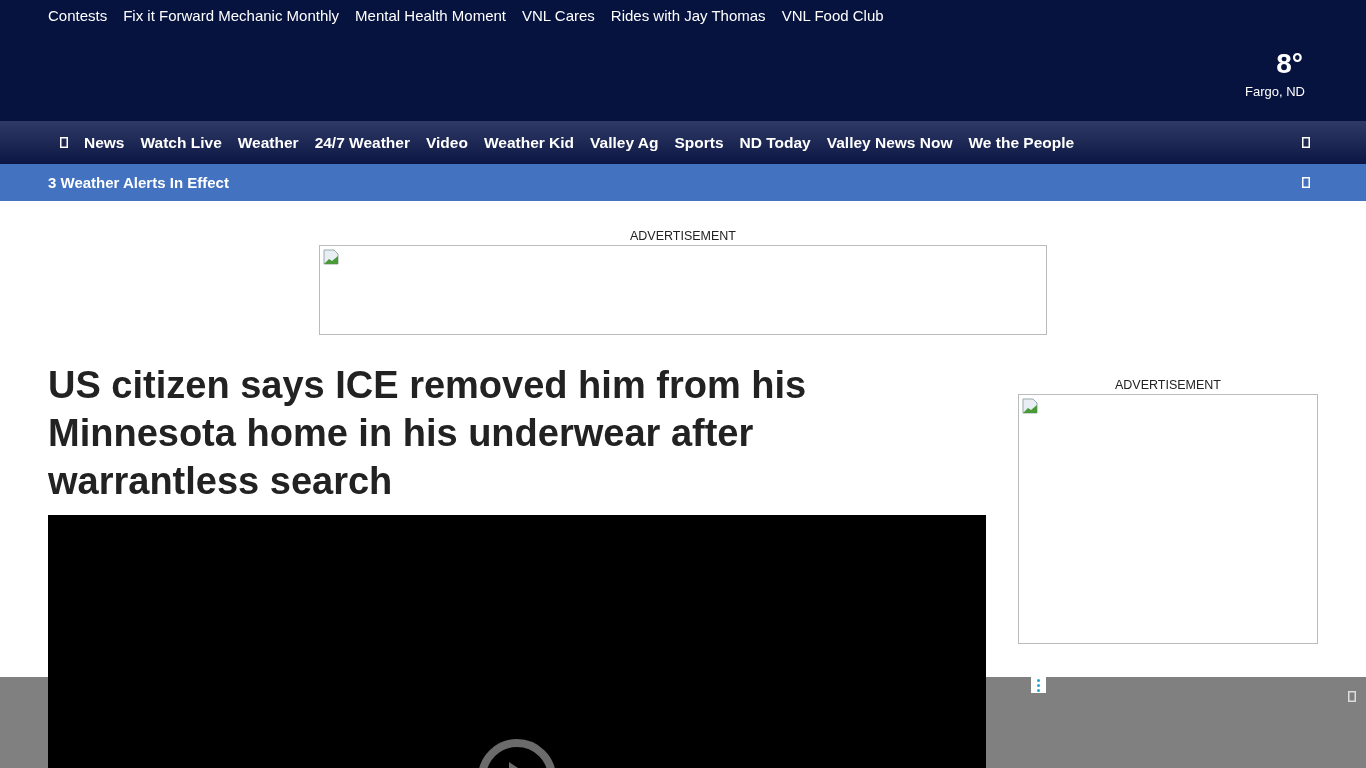 The image size is (1366, 768). Describe the element at coordinates (138, 182) in the screenshot. I see `weather-alerts-link: 3 Weather Alerts In Effect` at that location.